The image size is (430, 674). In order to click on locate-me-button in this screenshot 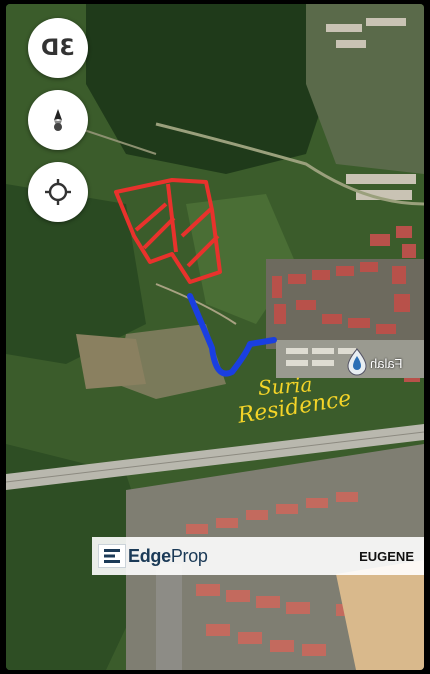, I will do `click(58, 192)`.